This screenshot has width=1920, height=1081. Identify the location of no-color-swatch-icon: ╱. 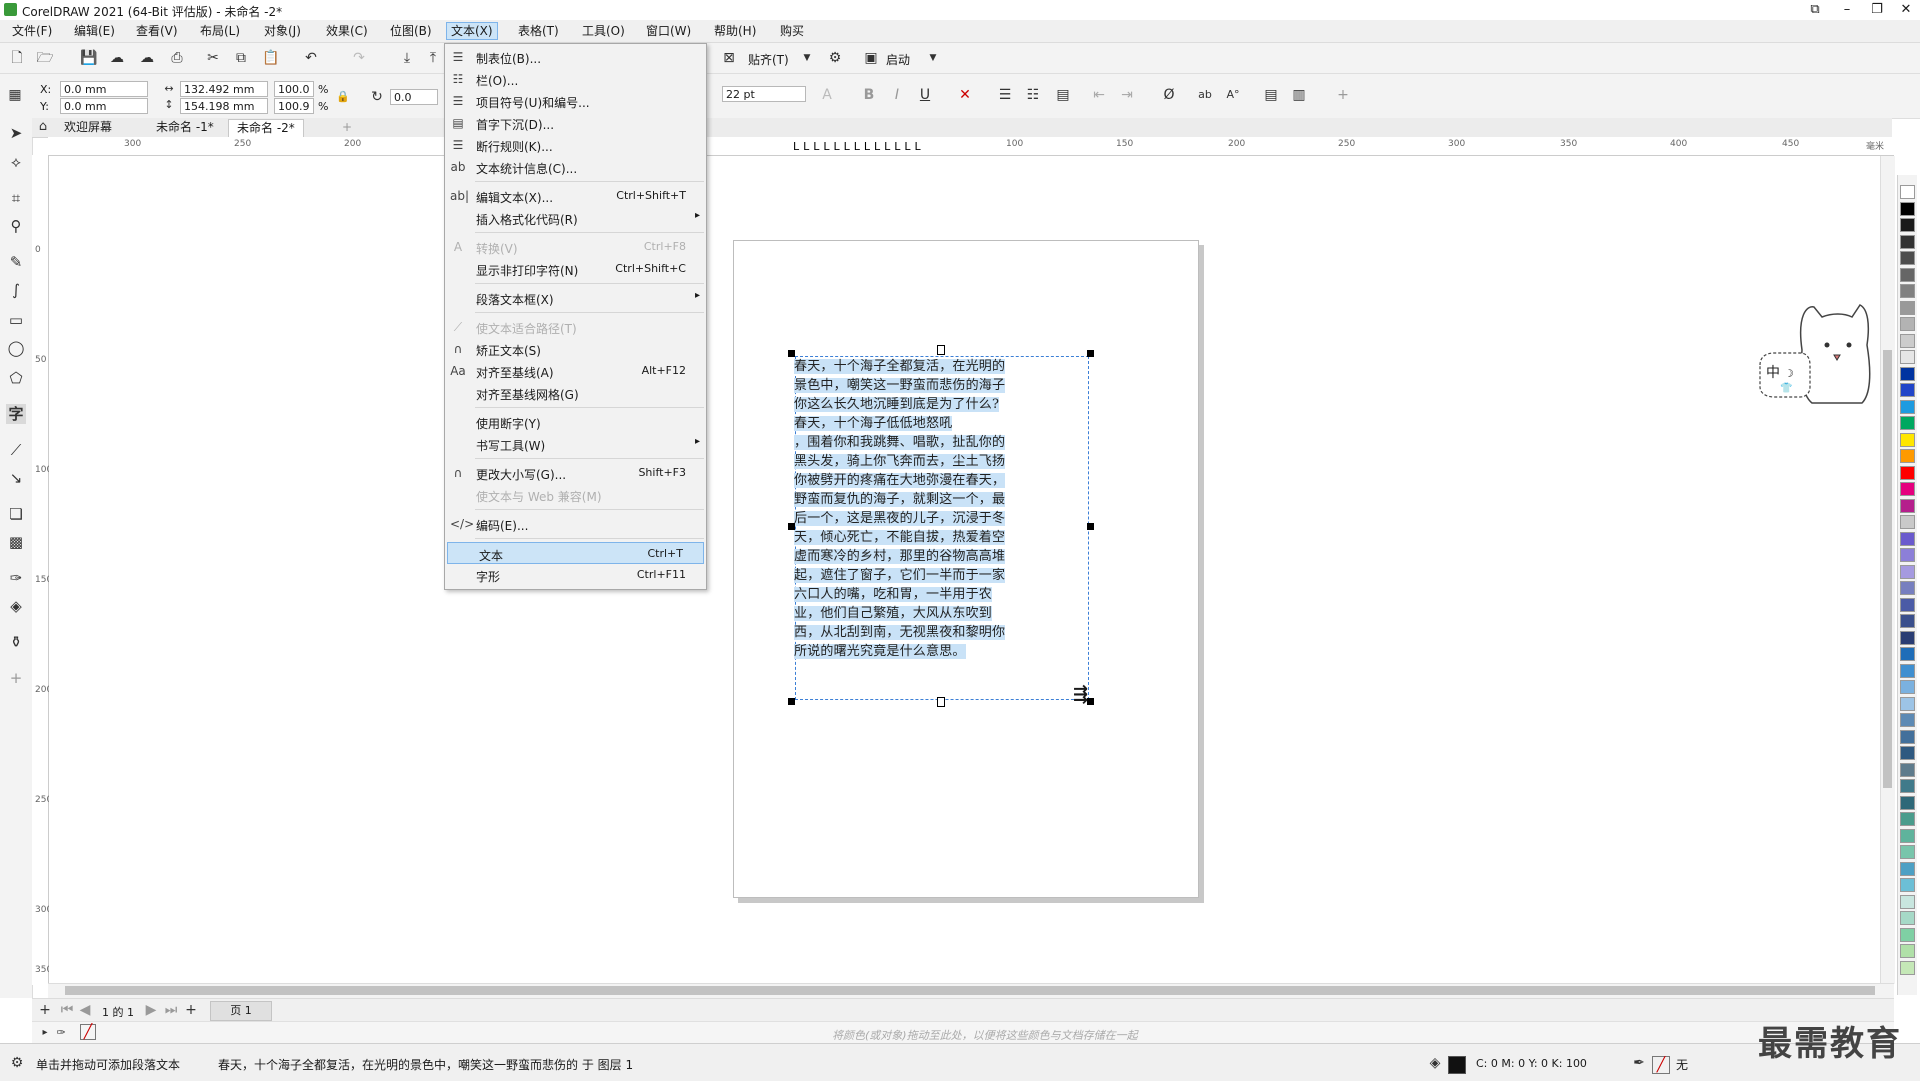
(88, 1032).